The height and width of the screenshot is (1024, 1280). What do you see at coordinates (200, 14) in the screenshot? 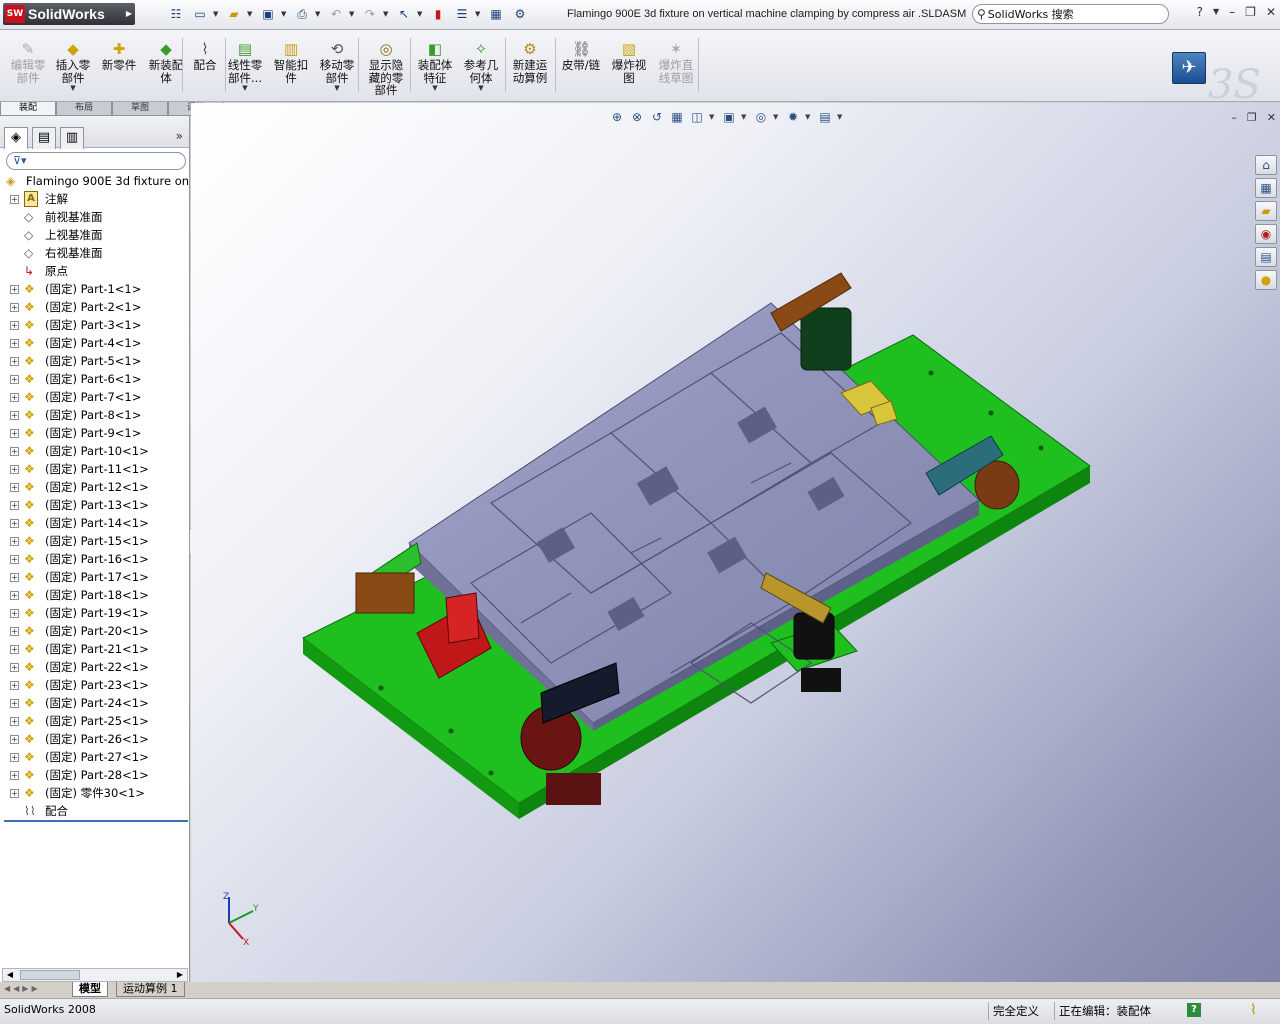
I see `new-document-icon: ▭` at bounding box center [200, 14].